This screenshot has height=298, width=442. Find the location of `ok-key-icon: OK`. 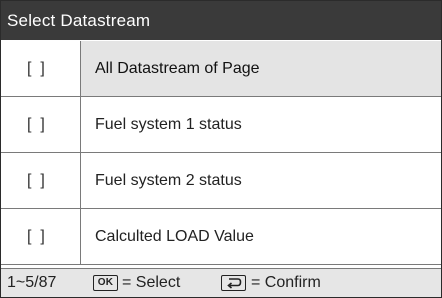

ok-key-icon: OK is located at coordinates (105, 283).